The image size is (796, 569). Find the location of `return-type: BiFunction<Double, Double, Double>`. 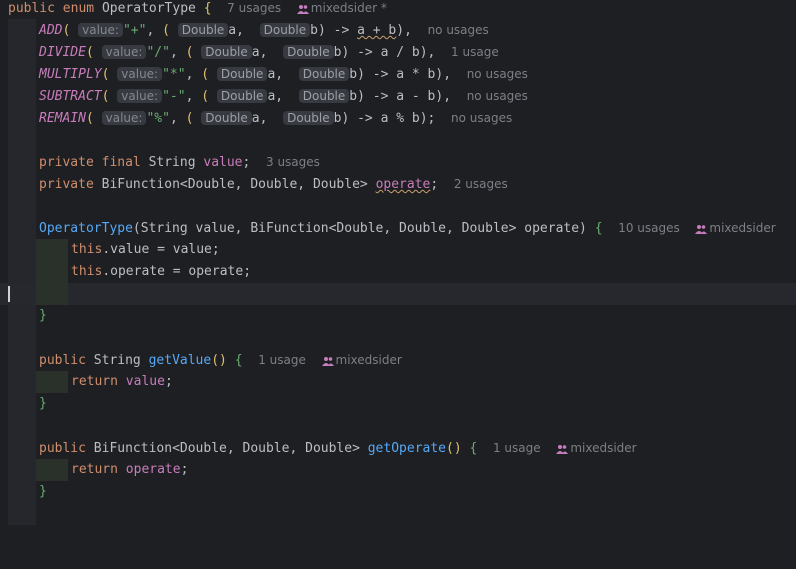

return-type: BiFunction<Double, Double, Double> is located at coordinates (227, 448).